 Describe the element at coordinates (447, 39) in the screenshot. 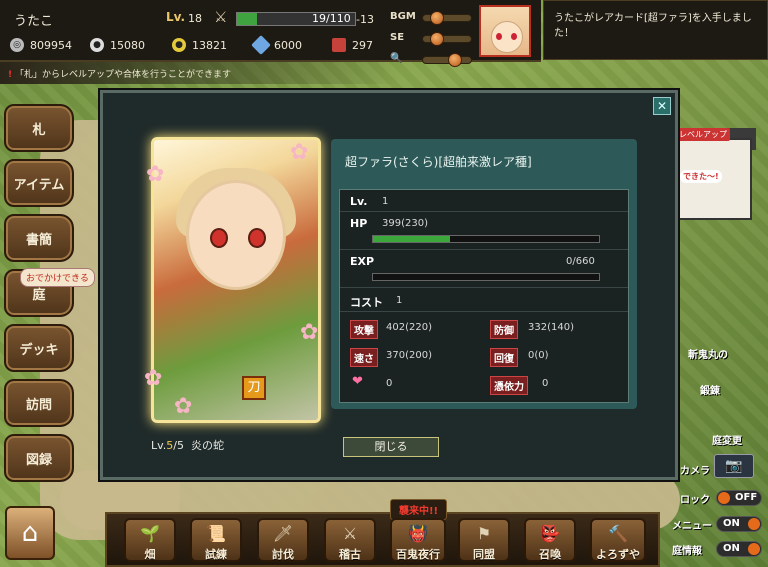

I see `se-slider` at that location.